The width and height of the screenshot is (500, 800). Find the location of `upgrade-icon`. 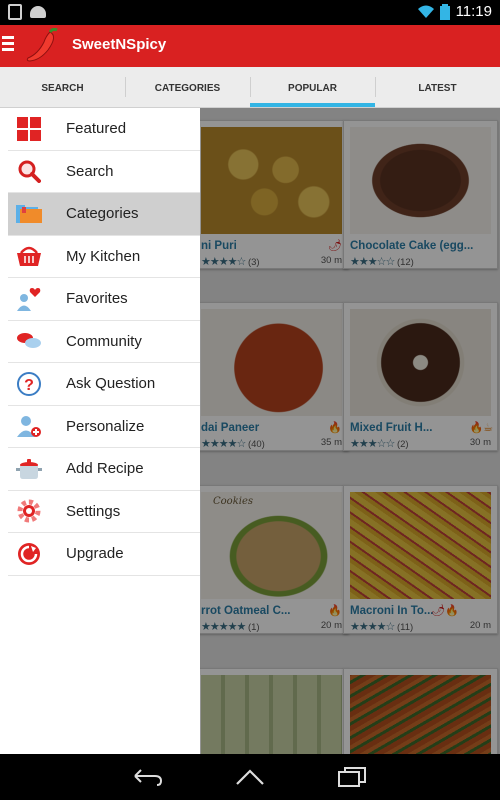

upgrade-icon is located at coordinates (29, 554).